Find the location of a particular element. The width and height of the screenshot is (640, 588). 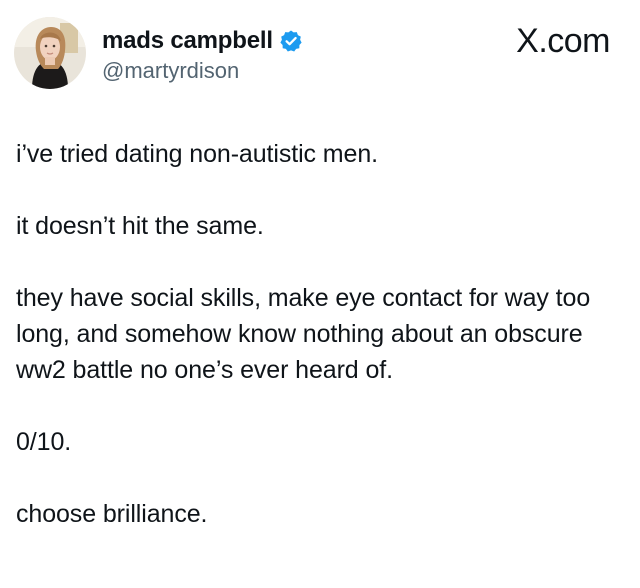

user-handle: @martyrdison is located at coordinates (202, 71).